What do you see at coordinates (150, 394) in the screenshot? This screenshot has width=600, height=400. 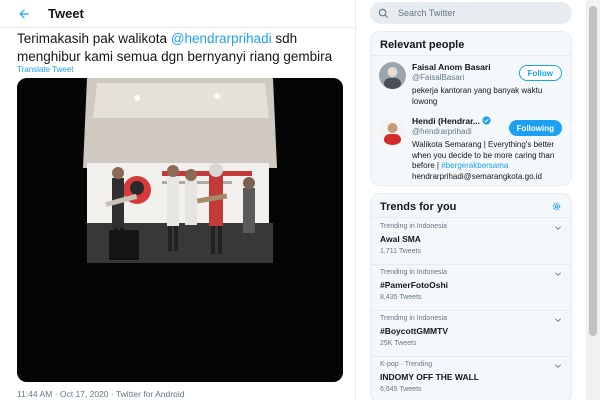 I see `tweet-source: Twitter for Android` at bounding box center [150, 394].